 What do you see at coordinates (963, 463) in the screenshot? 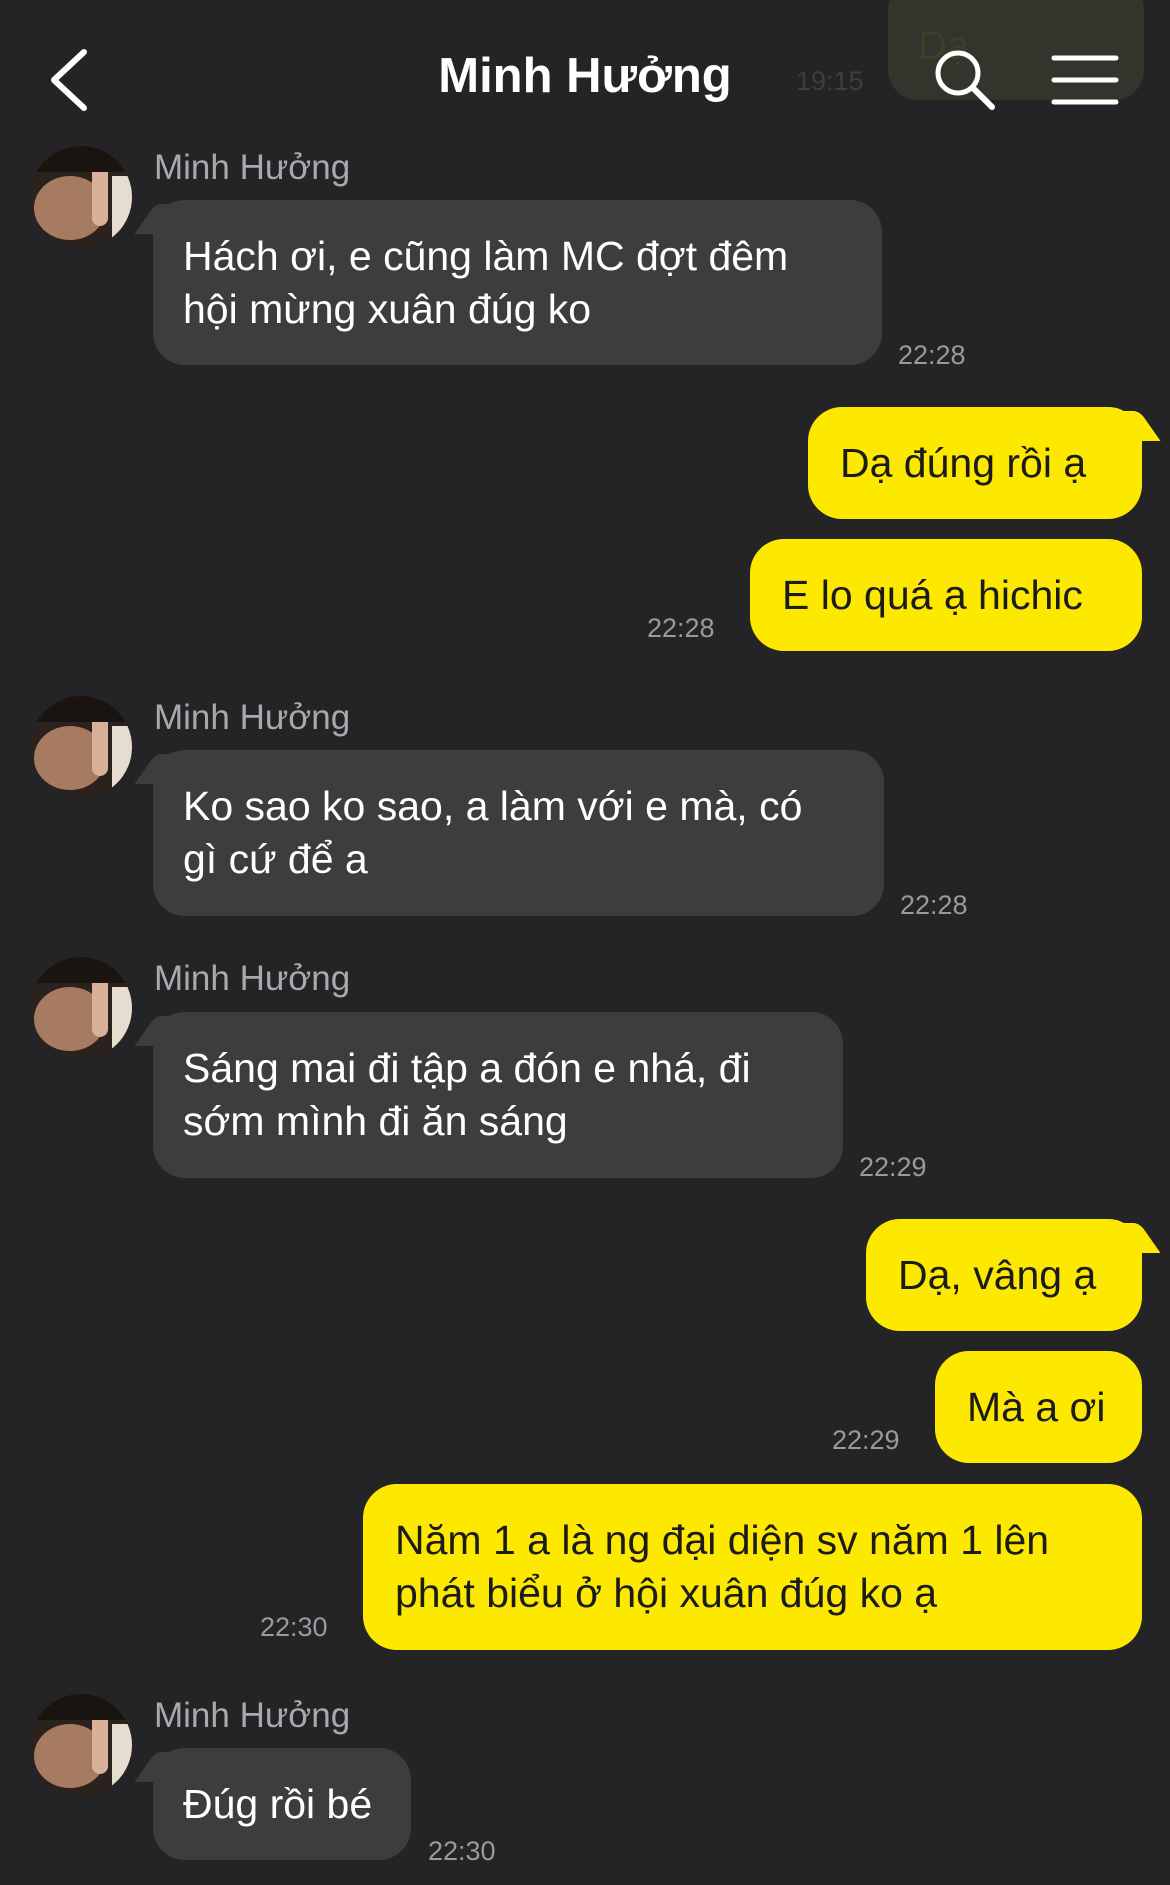
I see `message-line: Dạ đúng rồi ạ` at bounding box center [963, 463].